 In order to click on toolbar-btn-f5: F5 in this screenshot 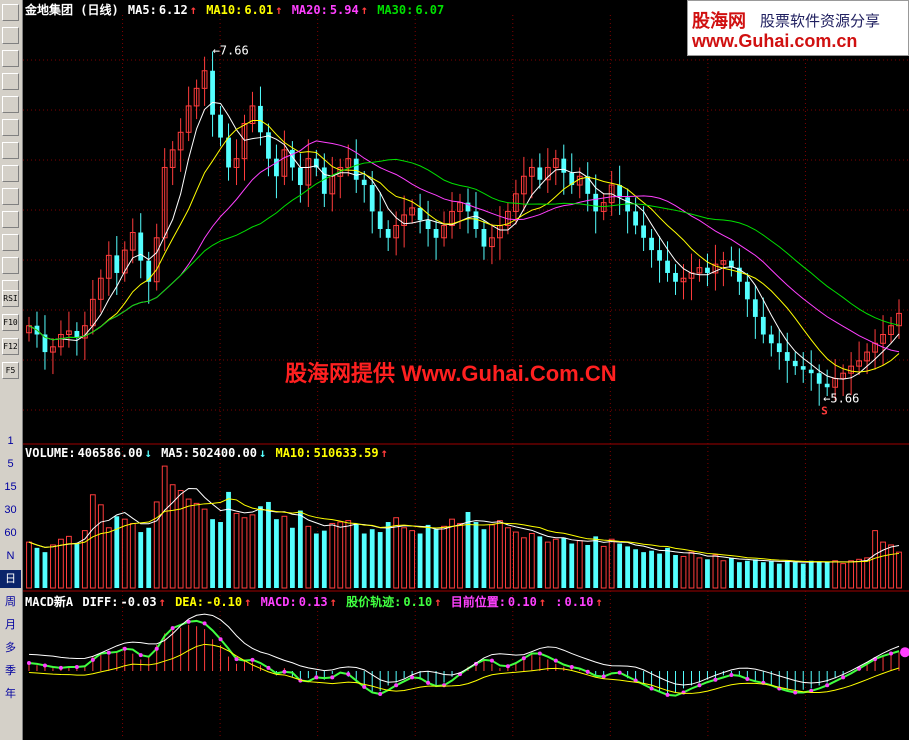, I will do `click(10, 370)`.